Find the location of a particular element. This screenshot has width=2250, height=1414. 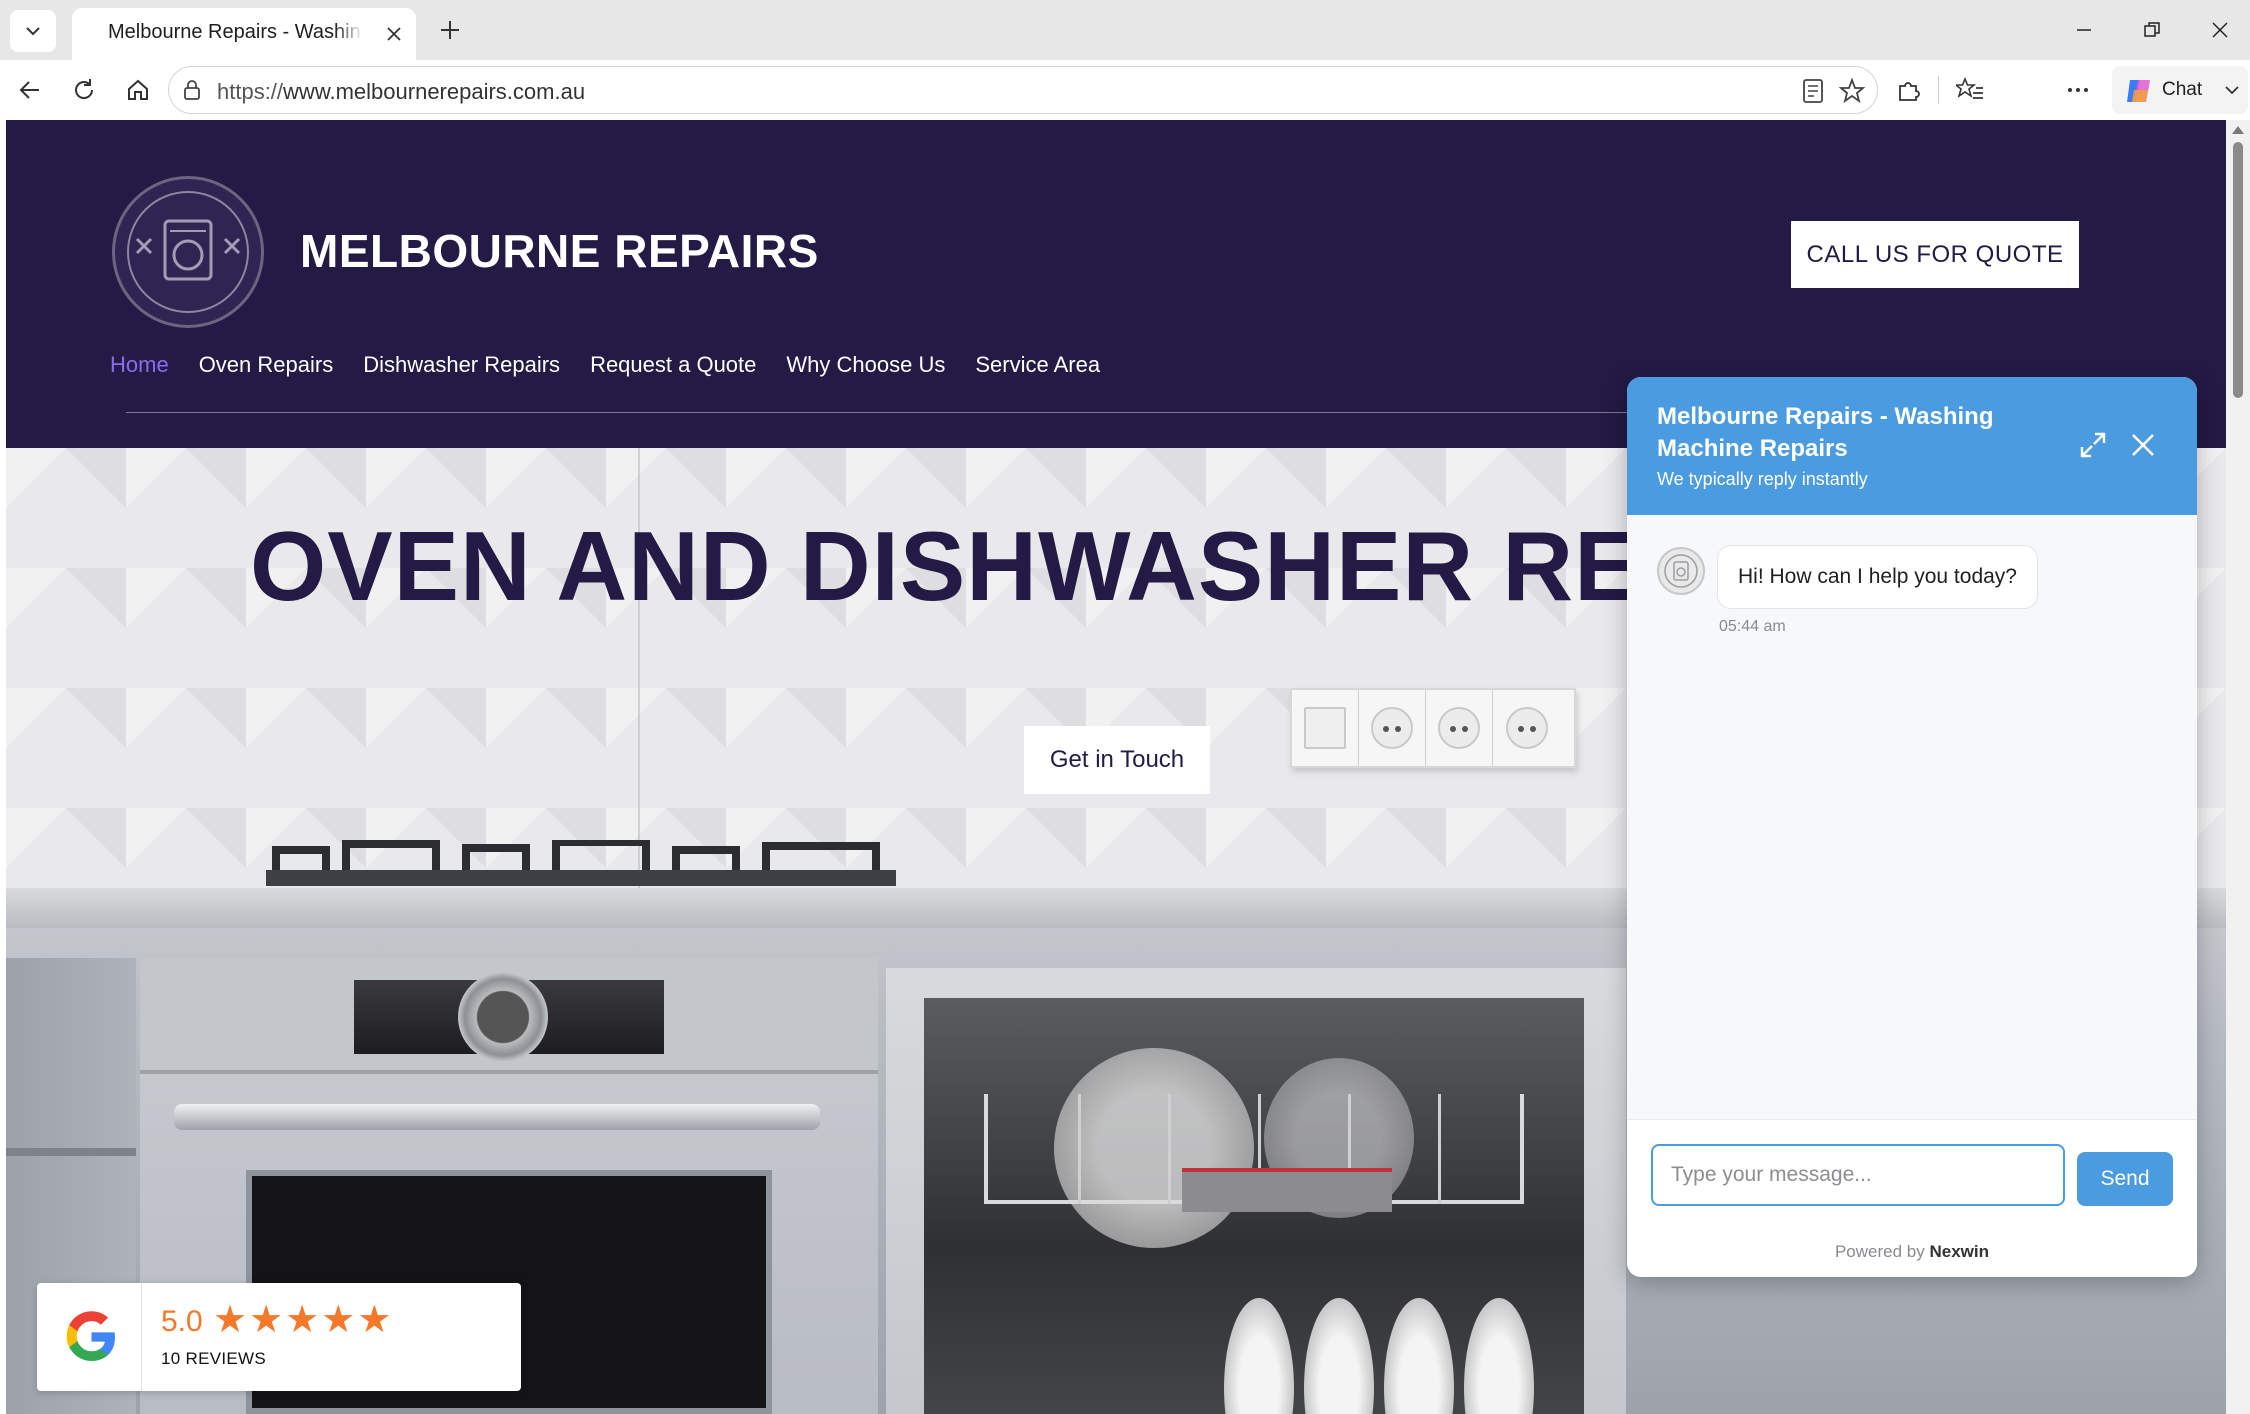

favorites-list-icon is located at coordinates (1969, 88).